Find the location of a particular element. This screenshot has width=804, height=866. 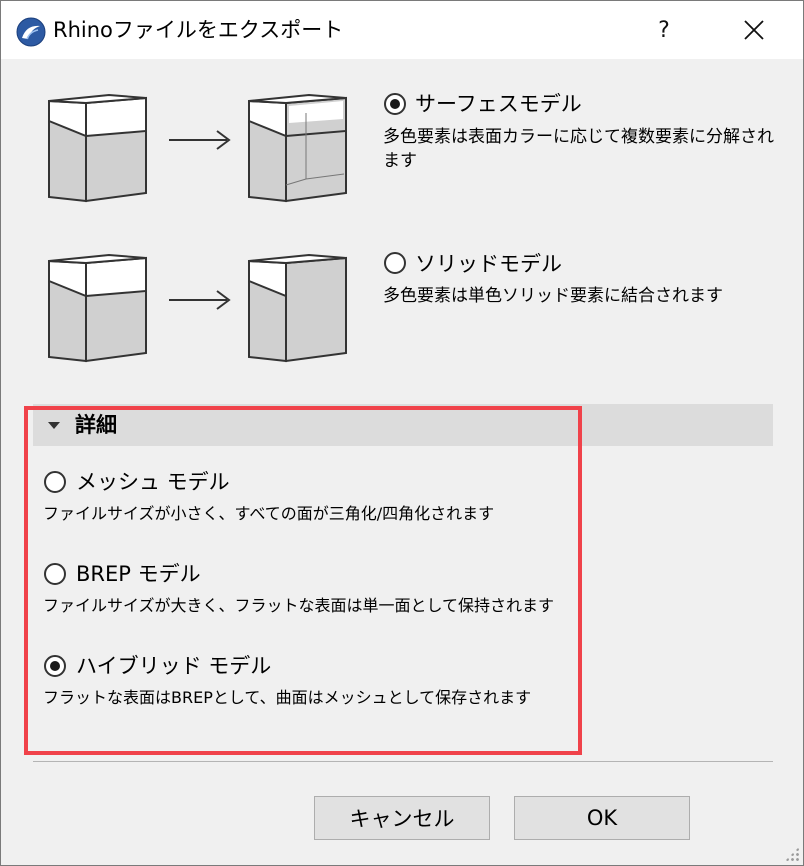

help-button: ? is located at coordinates (664, 30).